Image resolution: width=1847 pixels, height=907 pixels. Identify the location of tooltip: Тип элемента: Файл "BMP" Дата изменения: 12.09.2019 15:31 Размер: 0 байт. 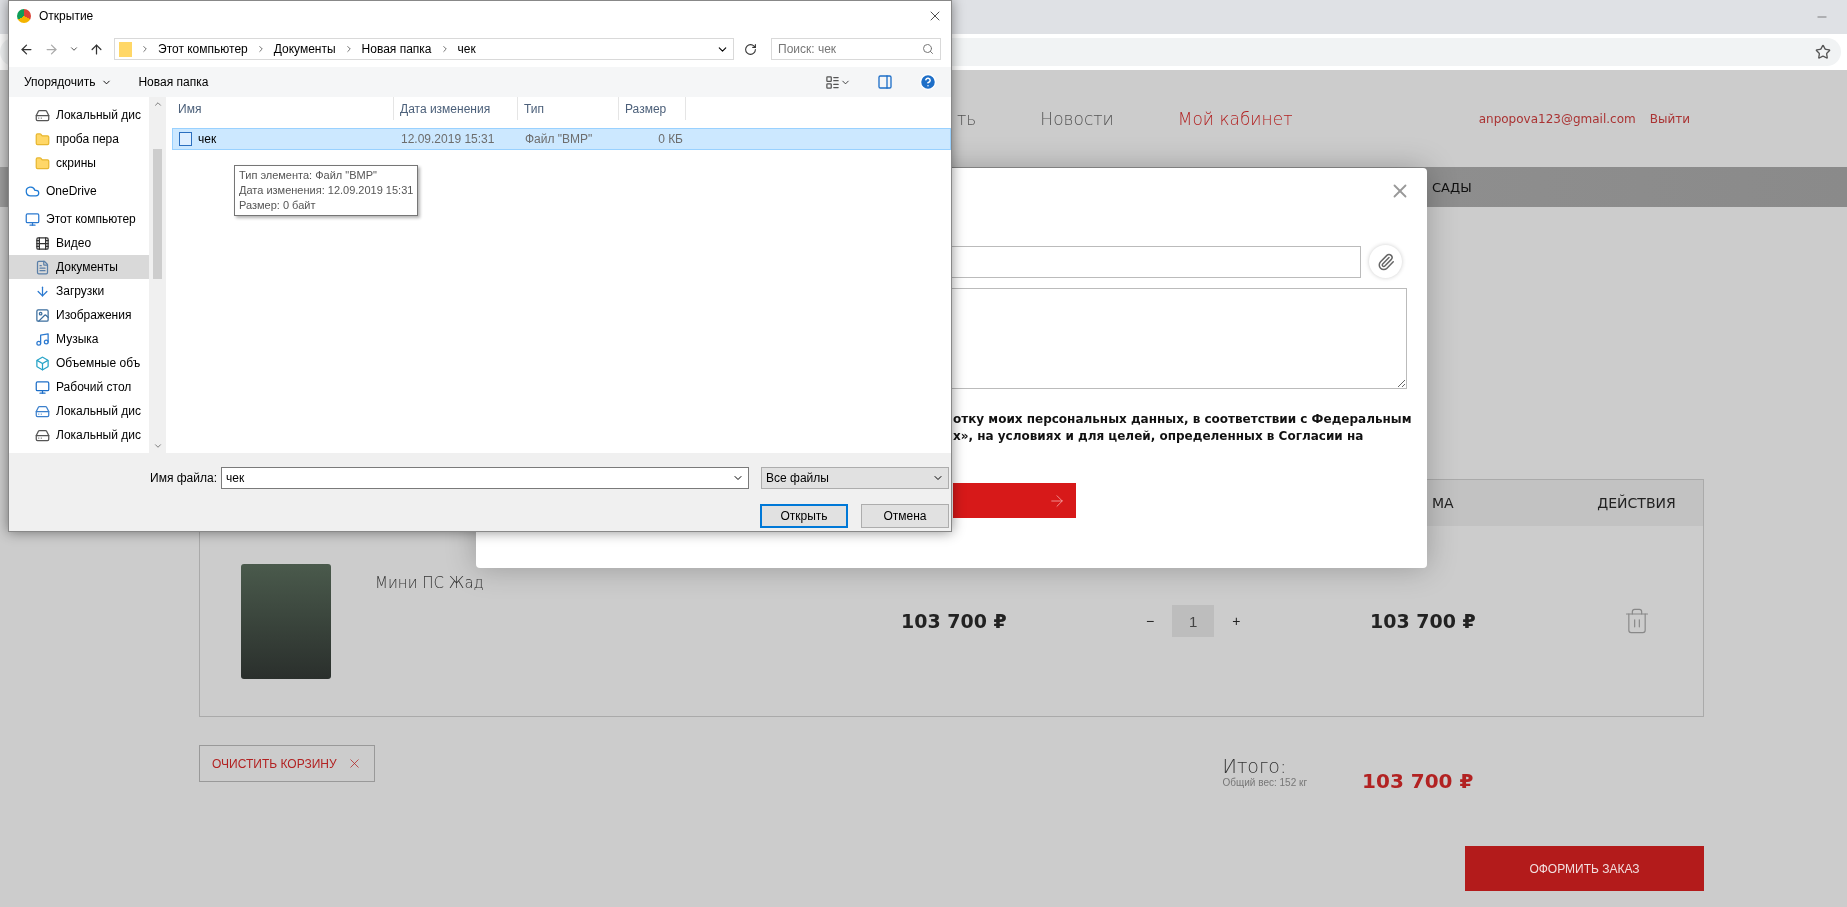
(326, 190).